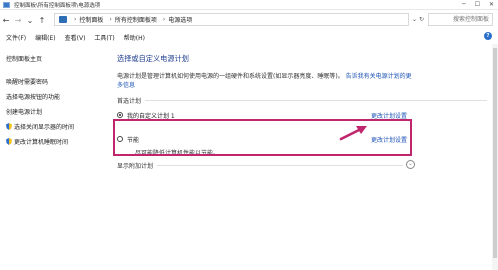 The height and width of the screenshot is (270, 498). What do you see at coordinates (6, 20) in the screenshot?
I see `back-arrow-icon: ←` at bounding box center [6, 20].